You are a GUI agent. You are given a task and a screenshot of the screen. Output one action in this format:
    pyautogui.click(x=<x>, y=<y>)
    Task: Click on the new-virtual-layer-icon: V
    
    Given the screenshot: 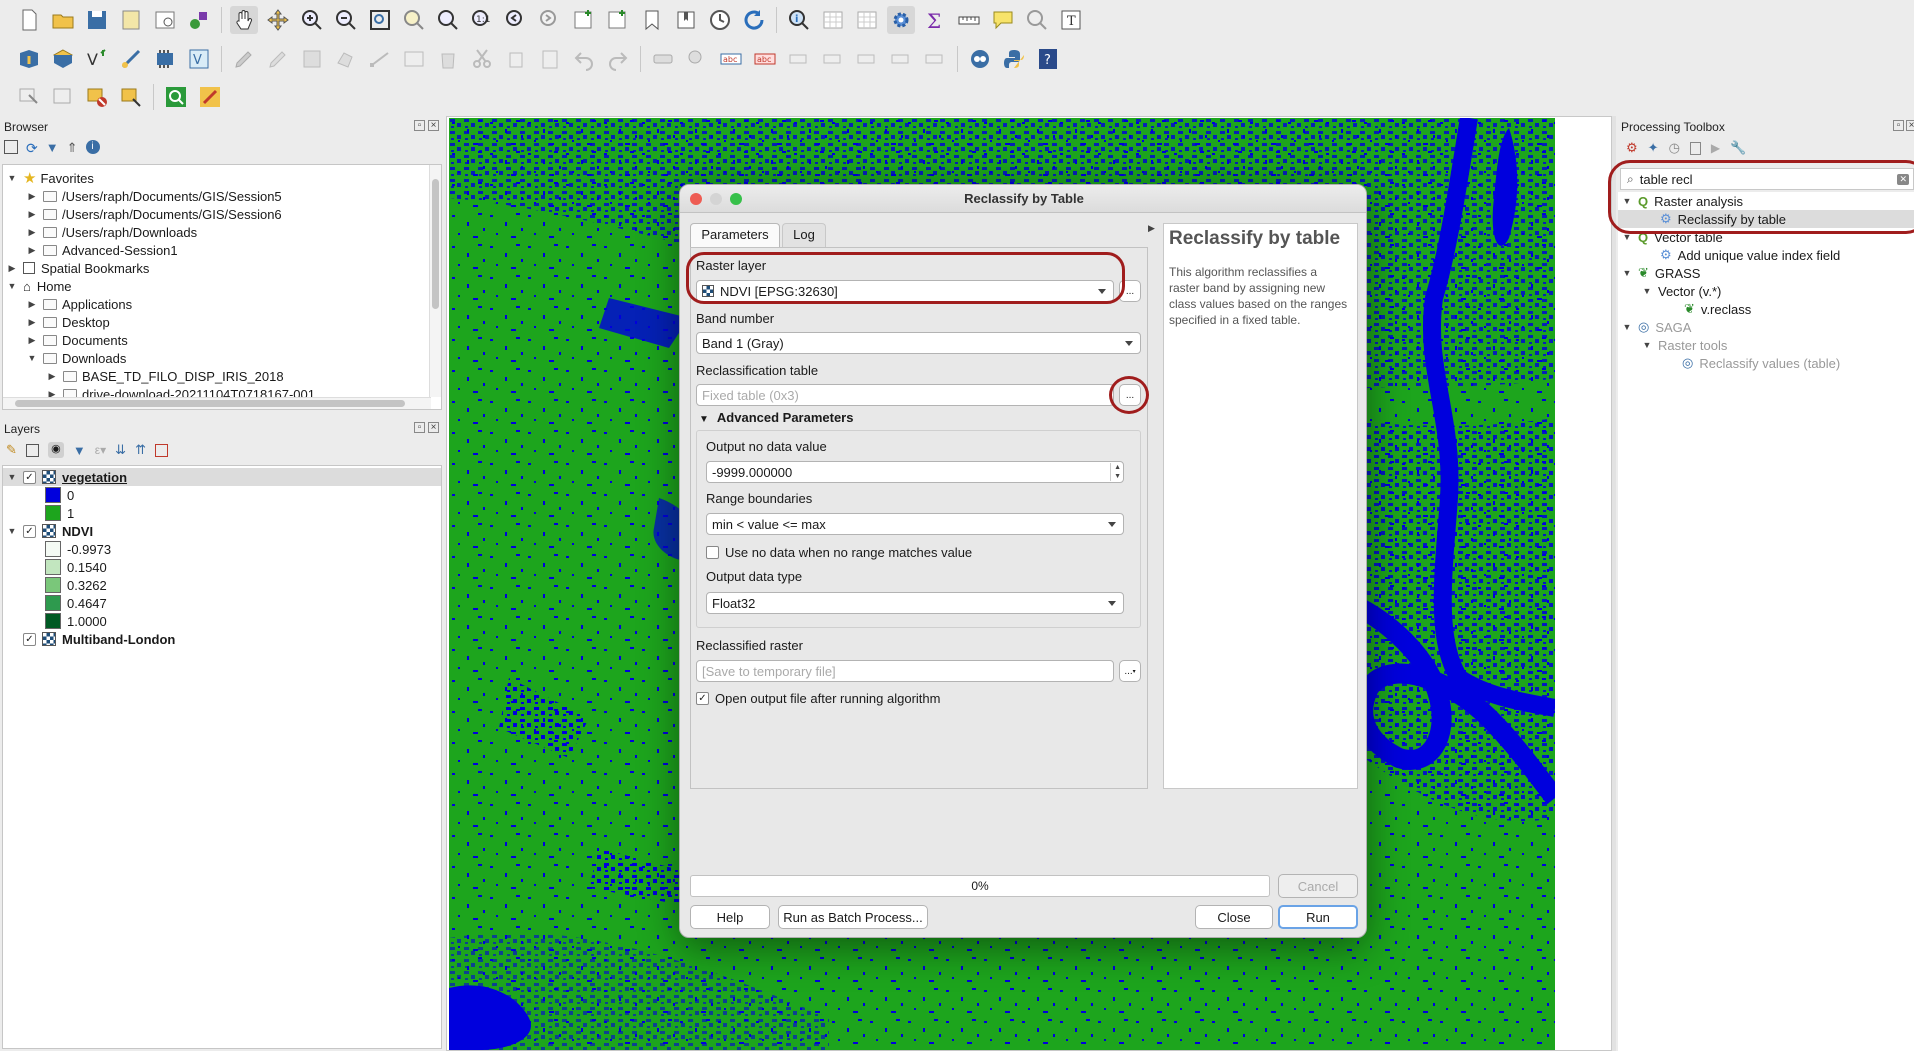 What is the action you would take?
    pyautogui.click(x=199, y=59)
    